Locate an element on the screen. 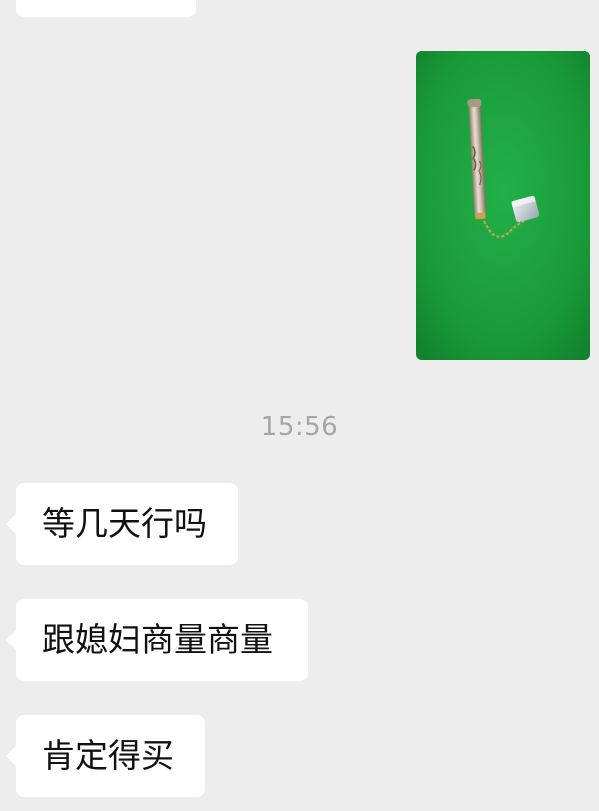 This screenshot has width=599, height=811. image-message is located at coordinates (503, 205).